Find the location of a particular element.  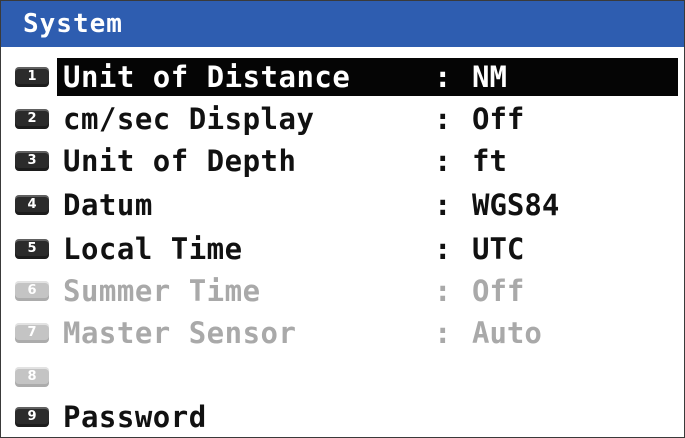

menu-item-label: Local Time is located at coordinates (153, 249).